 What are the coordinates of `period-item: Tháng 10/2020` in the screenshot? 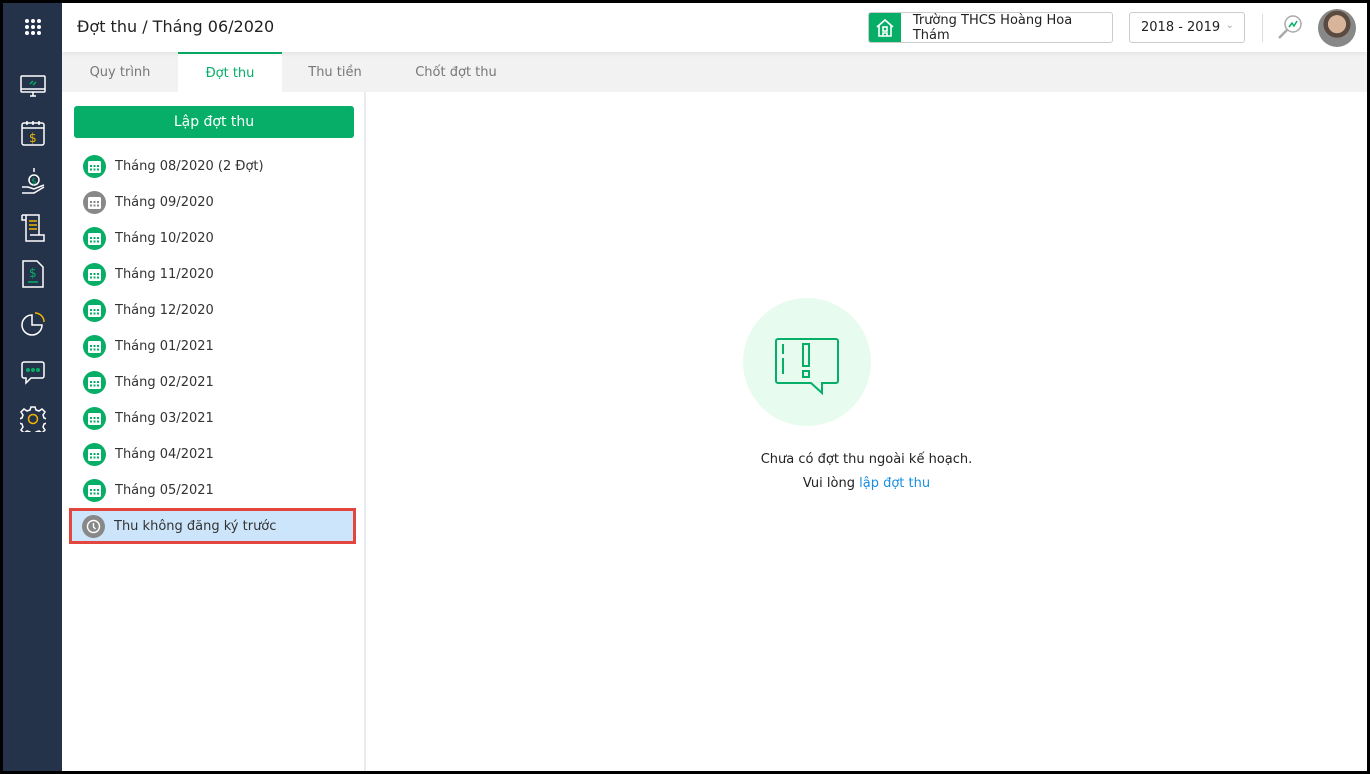 It's located at (212, 238).